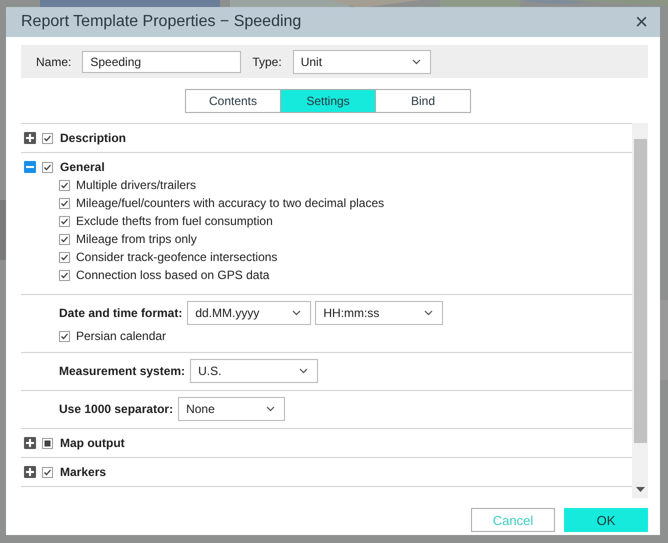  I want to click on close-button: ×, so click(641, 22).